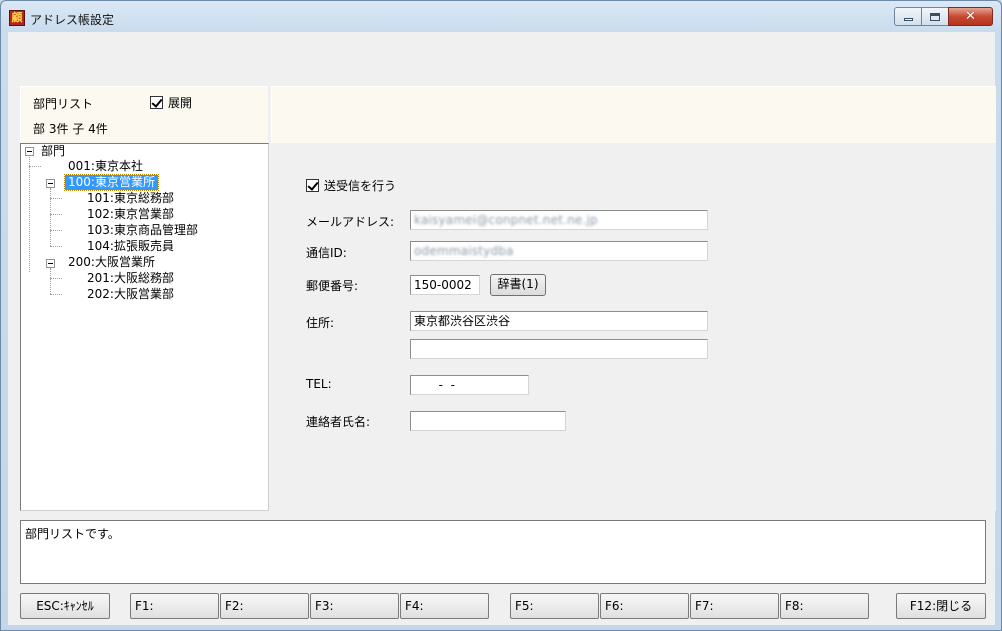  What do you see at coordinates (360, 186) in the screenshot?
I see `send-receive-label: 送受信を行う` at bounding box center [360, 186].